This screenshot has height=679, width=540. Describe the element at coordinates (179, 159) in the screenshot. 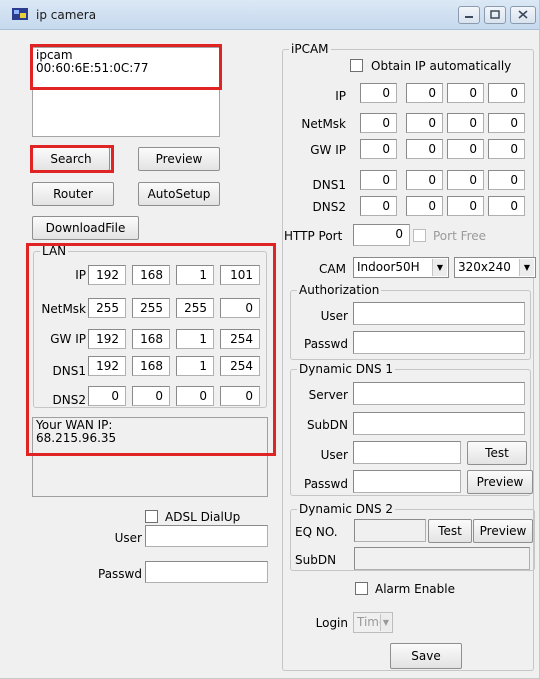

I see `preview-button: Preview` at that location.